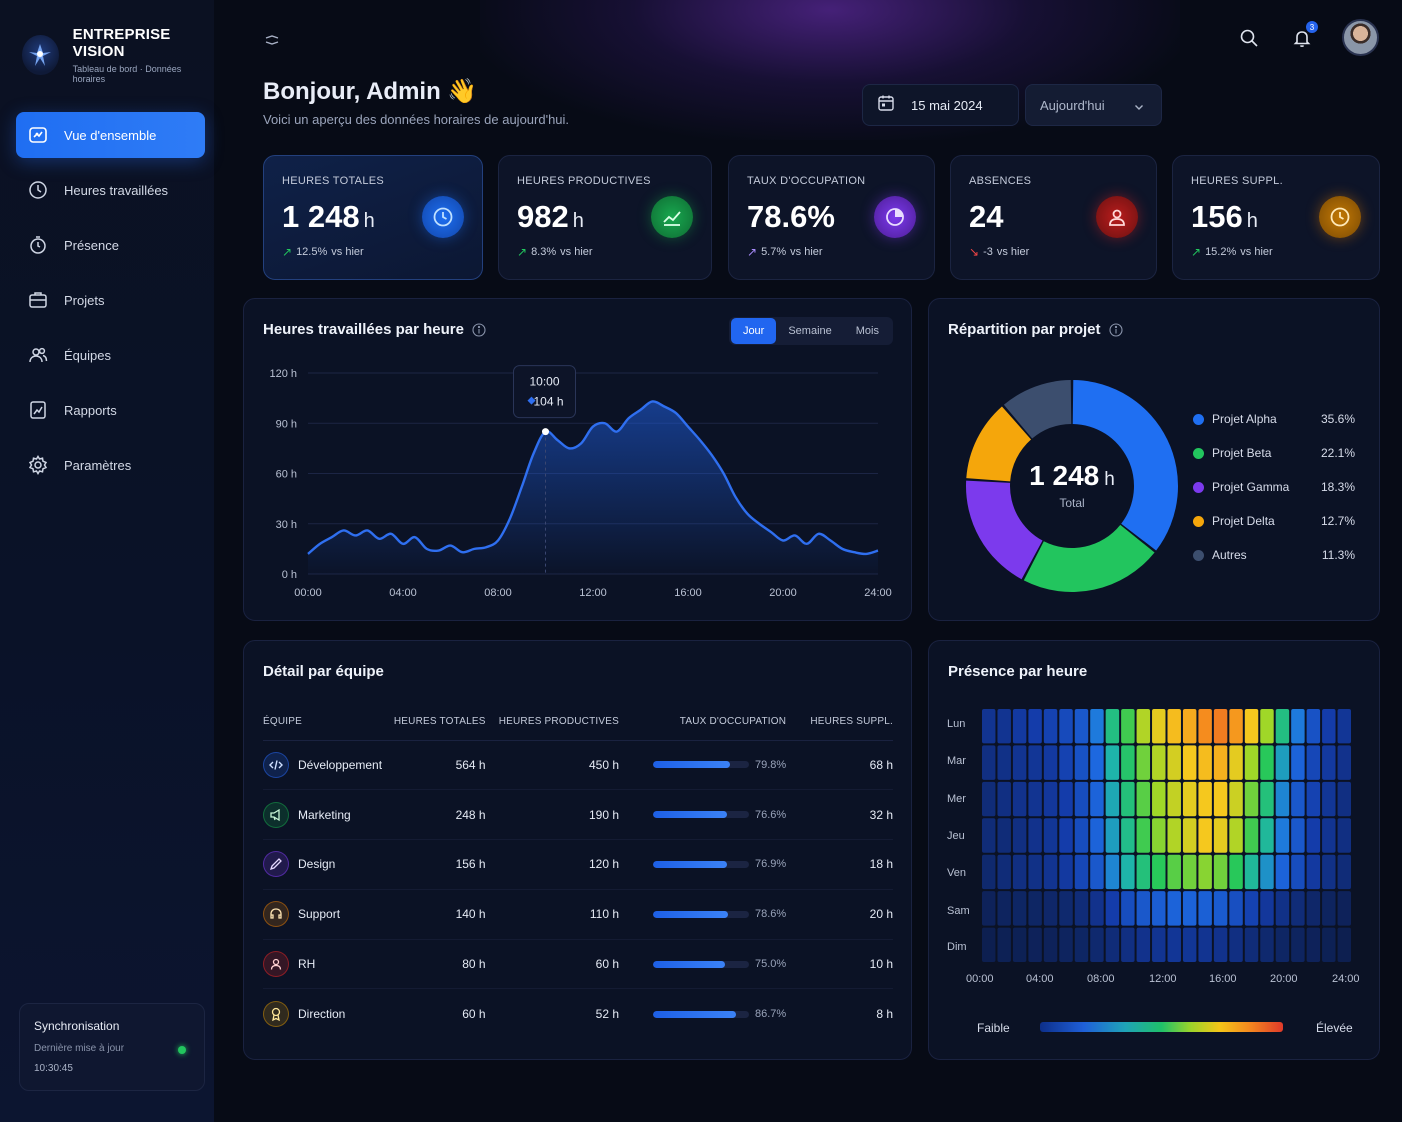 Image resolution: width=1402 pixels, height=1122 pixels. Describe the element at coordinates (552, 964) in the screenshot. I see `productive-hours-cell: 60 h` at that location.